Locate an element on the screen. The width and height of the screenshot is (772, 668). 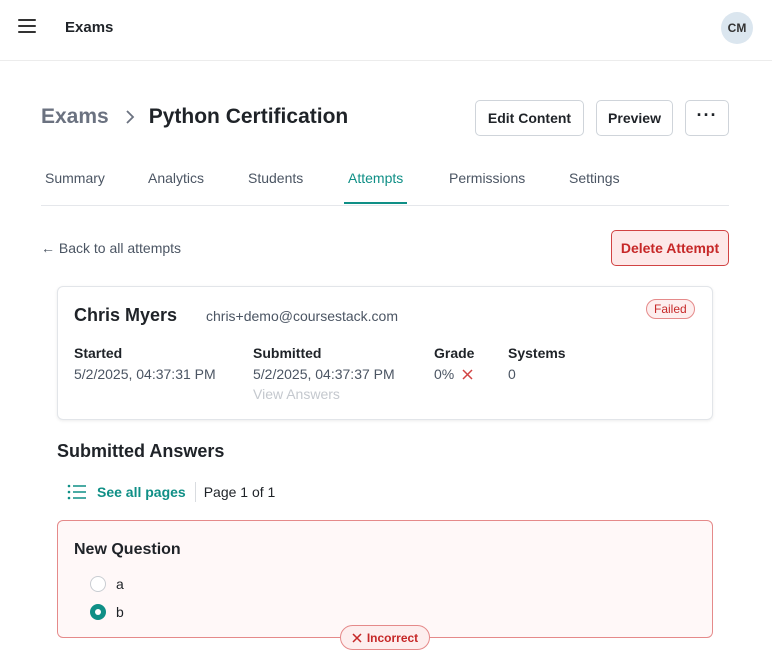
student-name: Chris Myers is located at coordinates (126, 315).